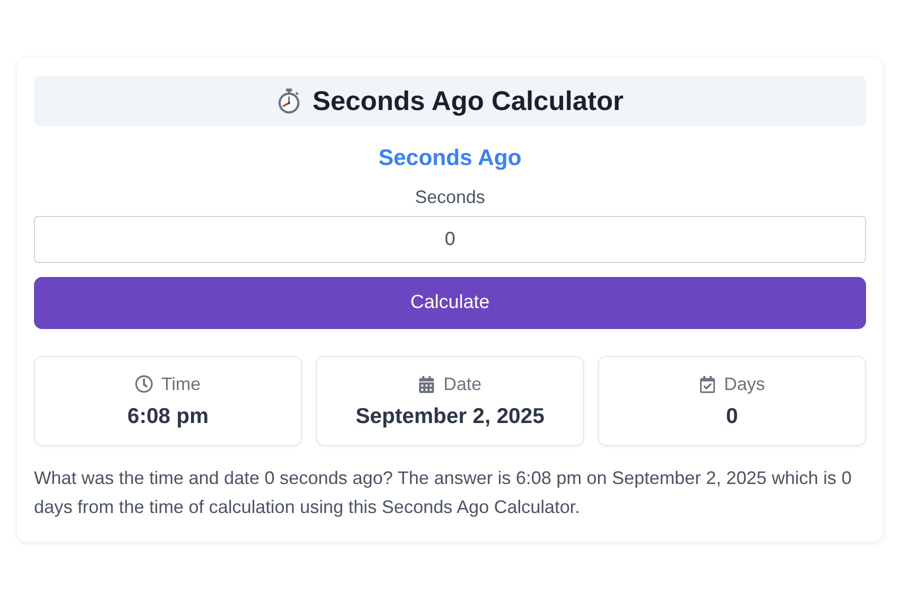  I want to click on seconds-input: 0, so click(450, 239).